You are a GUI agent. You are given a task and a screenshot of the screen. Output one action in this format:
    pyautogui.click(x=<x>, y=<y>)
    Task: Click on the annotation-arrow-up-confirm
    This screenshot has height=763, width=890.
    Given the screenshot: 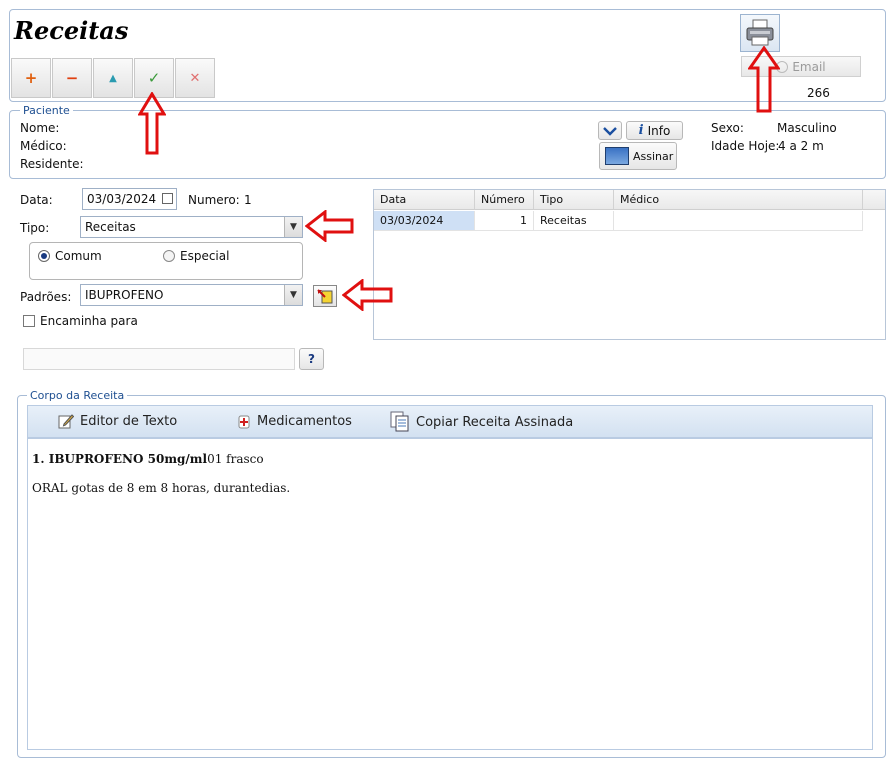 What is the action you would take?
    pyautogui.click(x=152, y=123)
    